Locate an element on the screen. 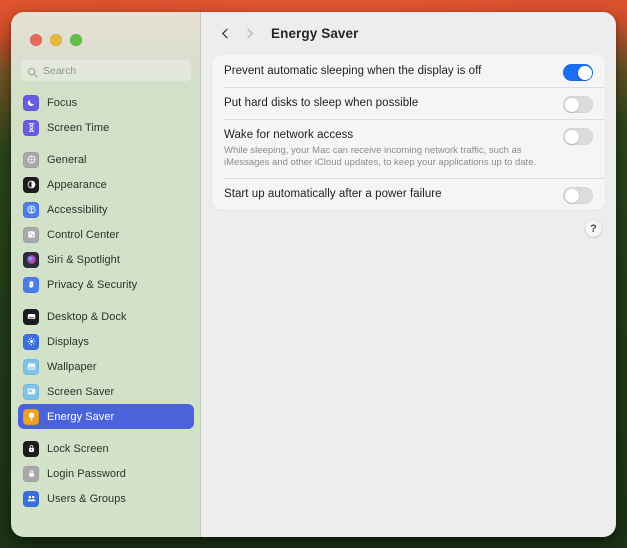  sidebar-item-label: Screen Saver is located at coordinates (81, 391).